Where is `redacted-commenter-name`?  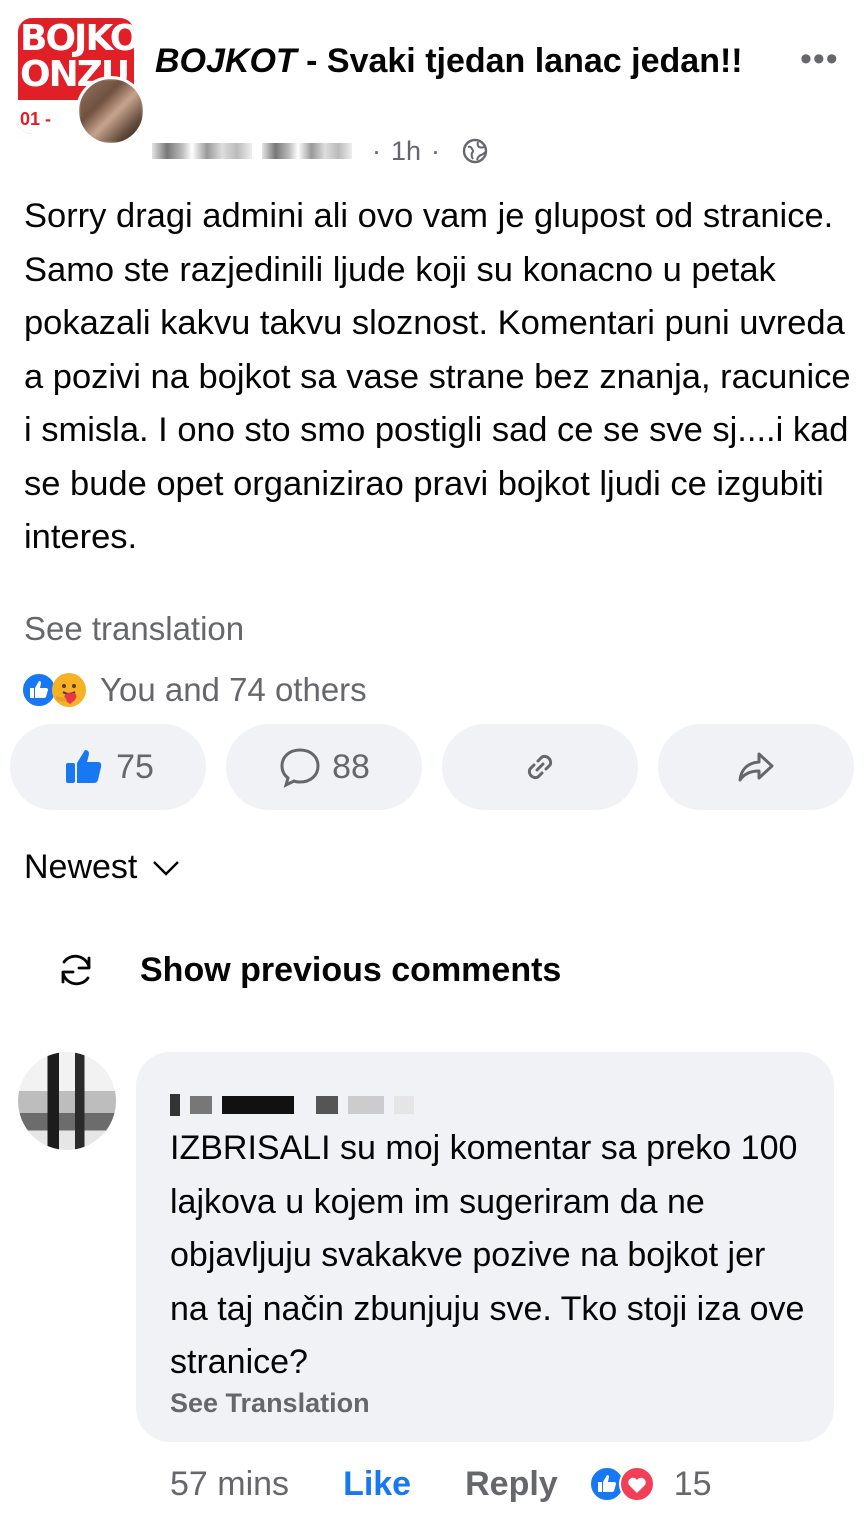
redacted-commenter-name is located at coordinates (292, 1105).